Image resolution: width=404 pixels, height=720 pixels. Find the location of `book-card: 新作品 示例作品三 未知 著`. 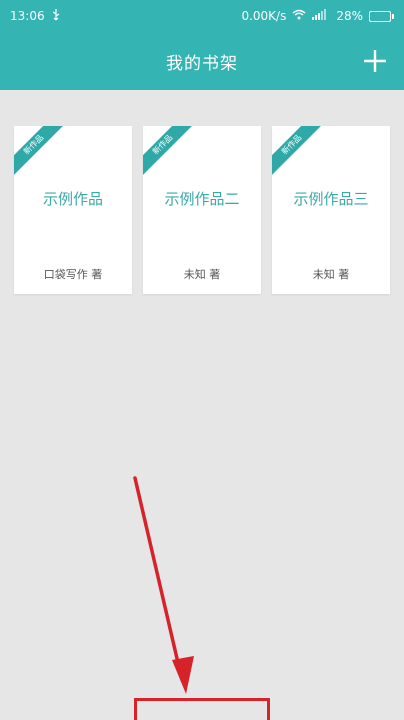

book-card: 新作品 示例作品三 未知 著 is located at coordinates (331, 210).